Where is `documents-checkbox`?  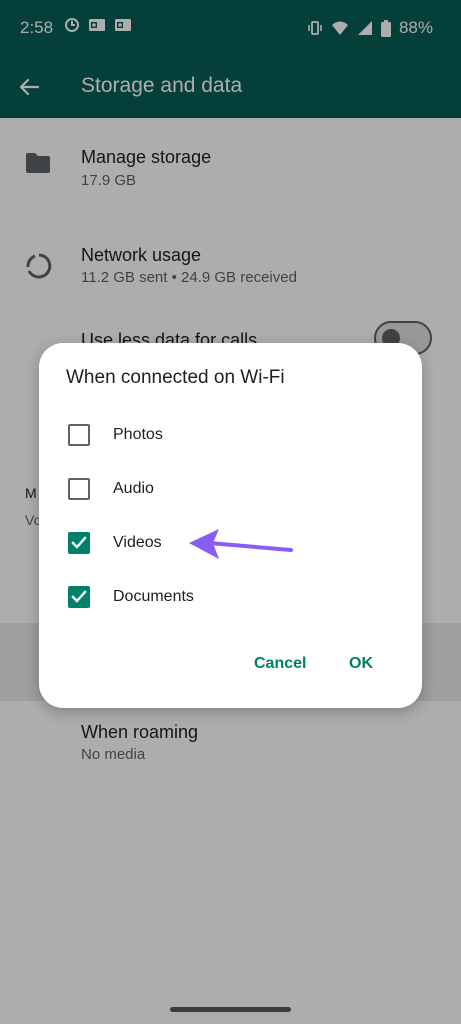
documents-checkbox is located at coordinates (79, 597).